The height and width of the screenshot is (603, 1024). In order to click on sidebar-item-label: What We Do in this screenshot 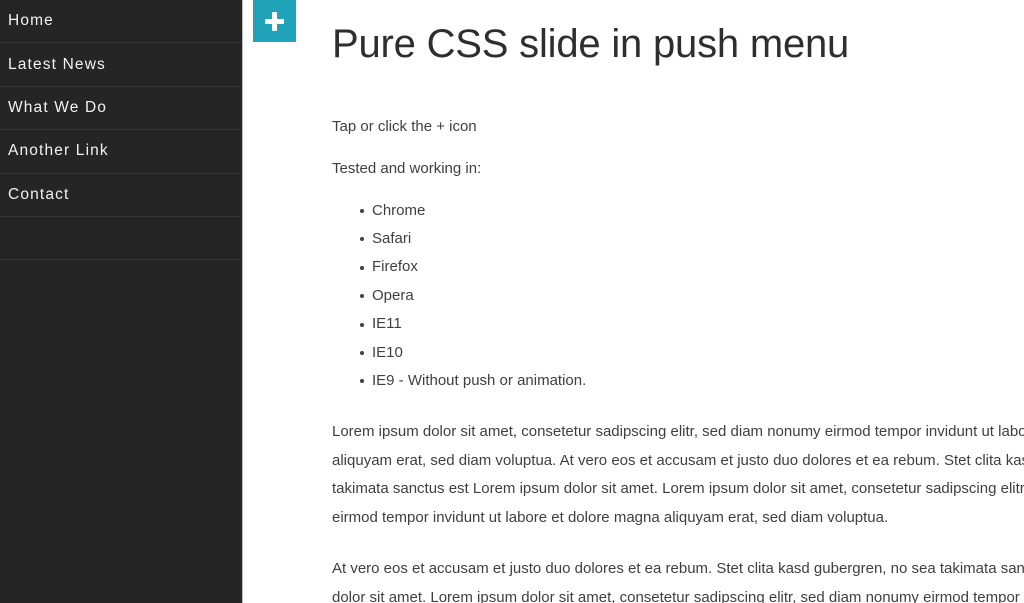, I will do `click(121, 108)`.